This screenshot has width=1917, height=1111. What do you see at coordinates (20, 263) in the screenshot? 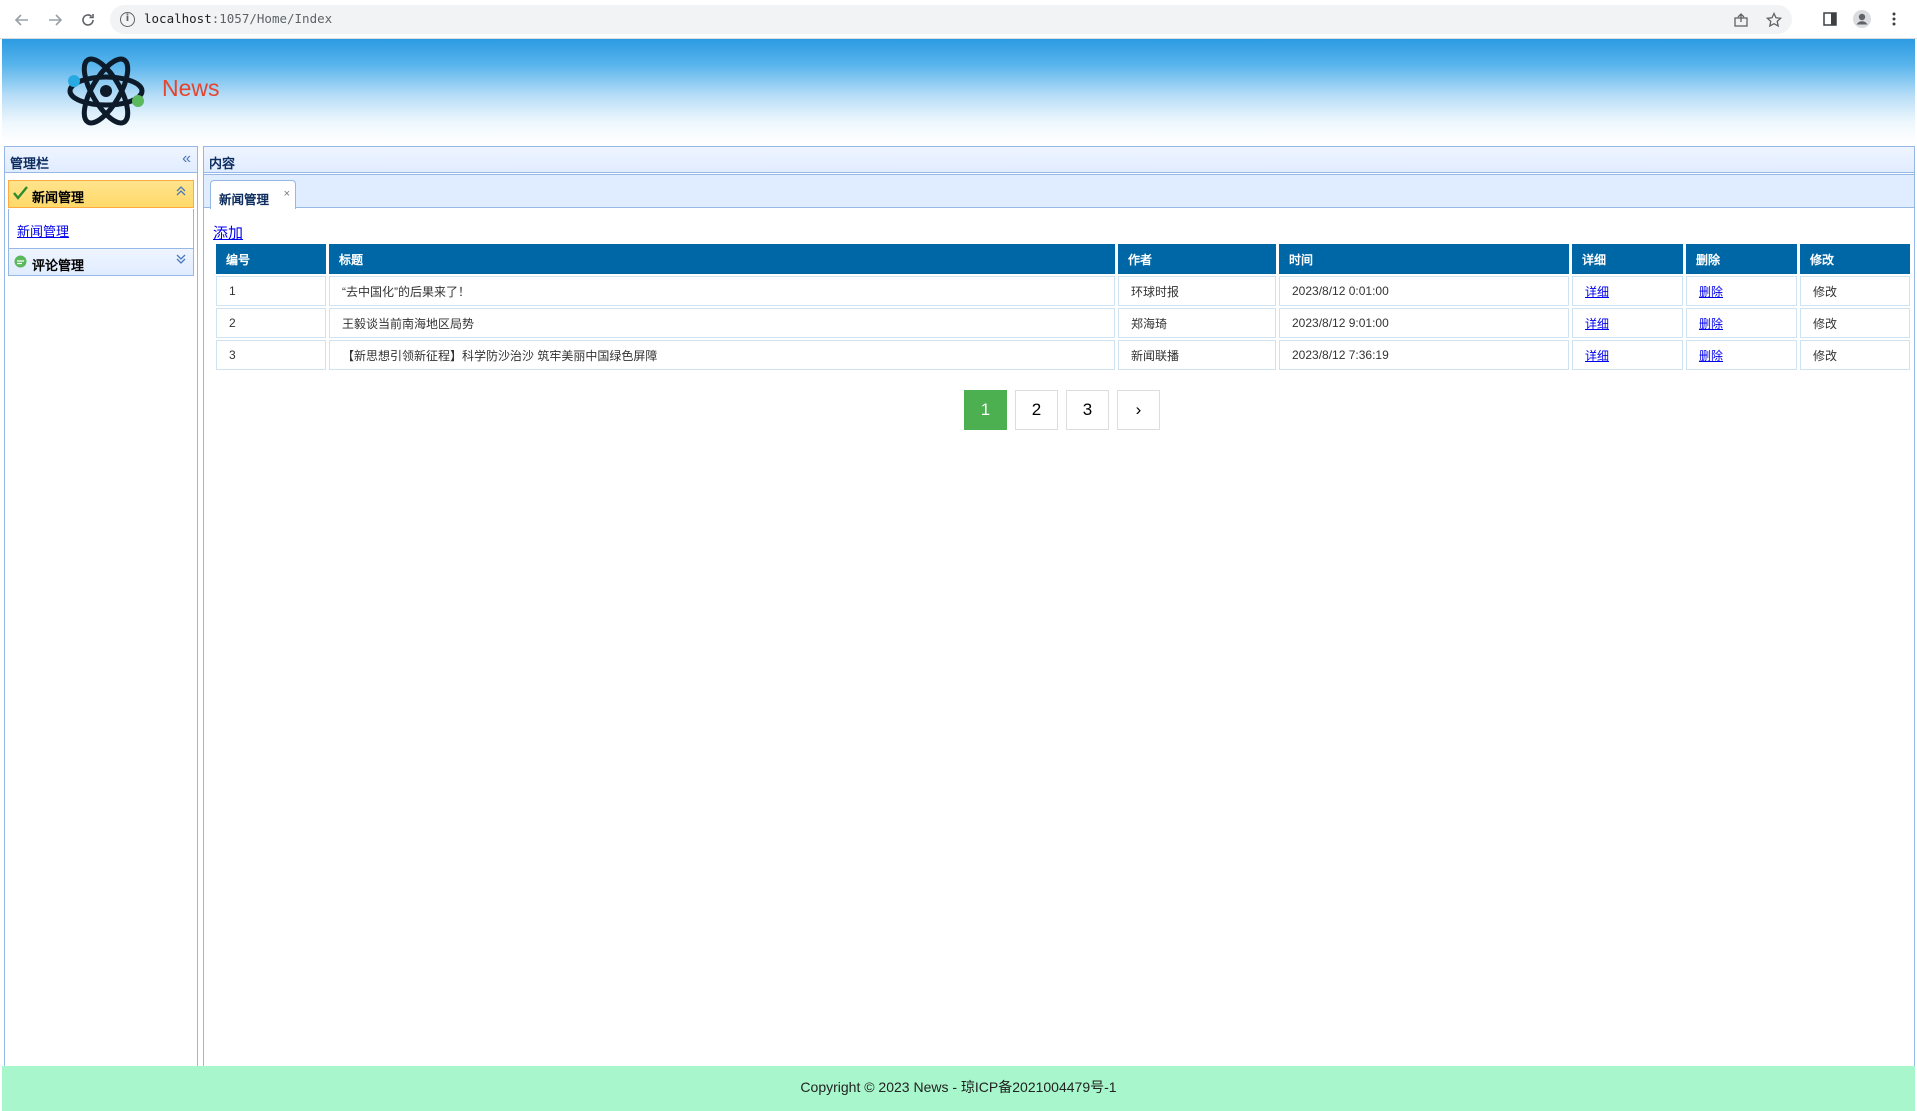
I see `comment-icon` at bounding box center [20, 263].